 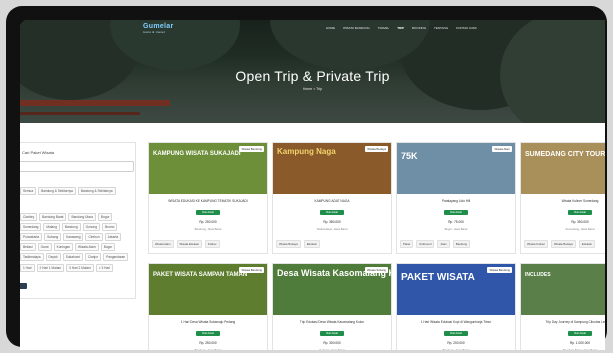 I want to click on trip-card-tag: Kuliner, so click(x=212, y=244).